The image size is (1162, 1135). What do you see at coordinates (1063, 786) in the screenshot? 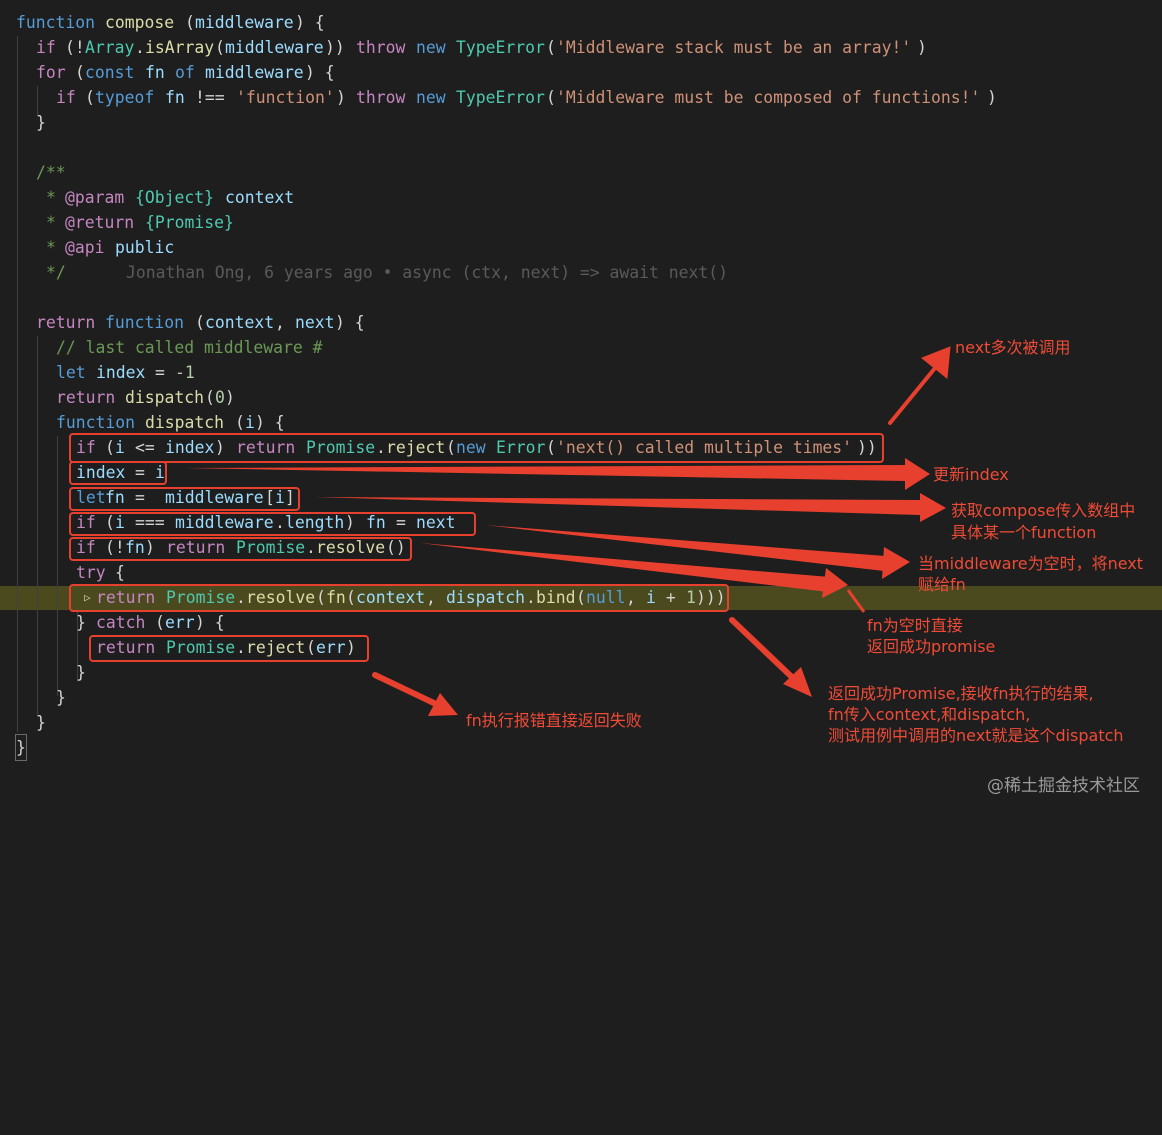
I see `watermark: @稀土掘金技术社区` at bounding box center [1063, 786].